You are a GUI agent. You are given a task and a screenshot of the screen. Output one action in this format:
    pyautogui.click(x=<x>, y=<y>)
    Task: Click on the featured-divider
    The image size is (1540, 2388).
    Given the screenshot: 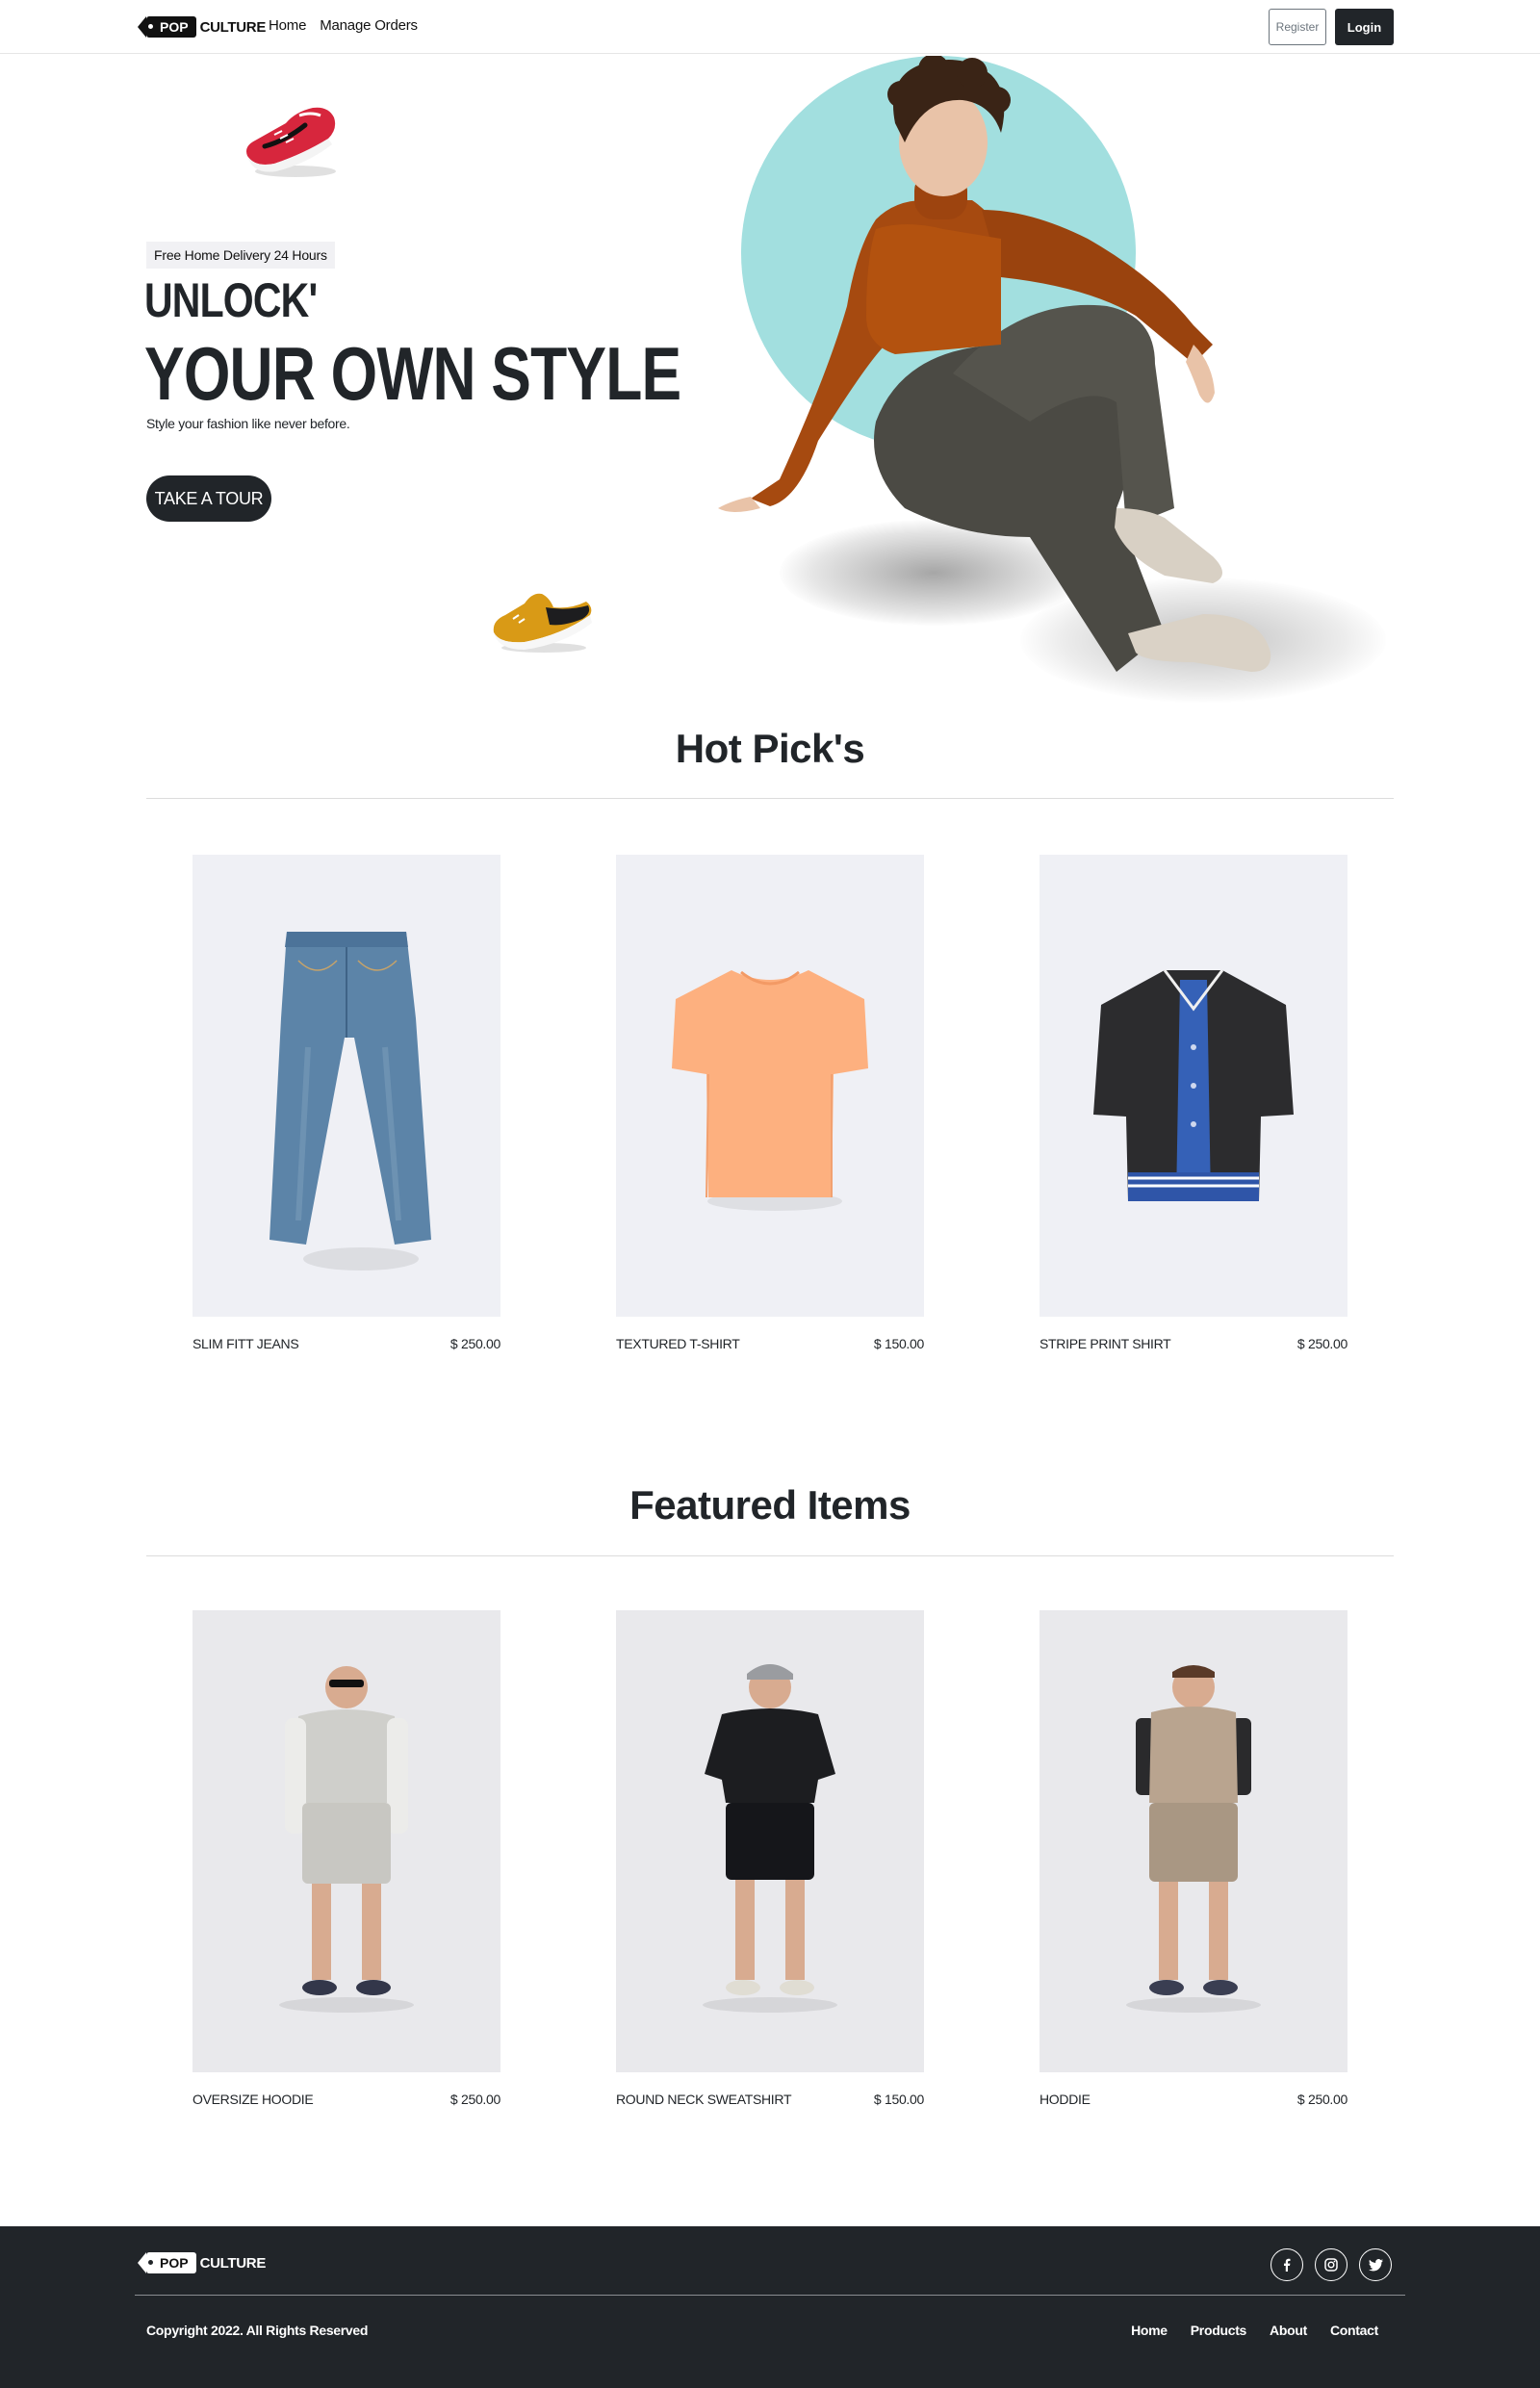 What is the action you would take?
    pyautogui.click(x=770, y=1555)
    